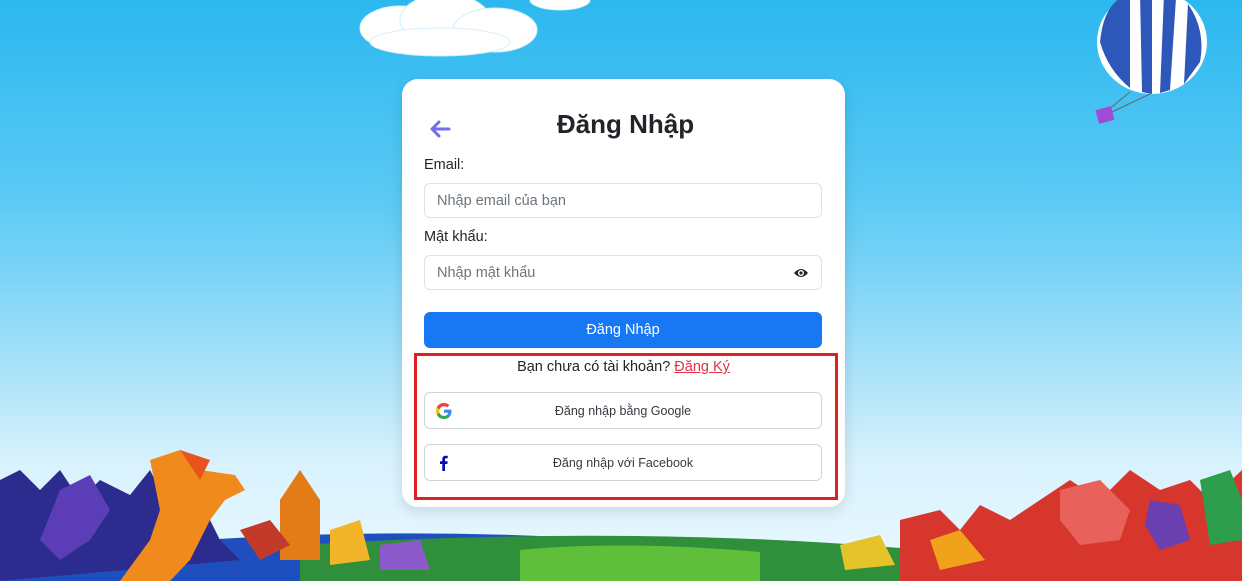 The image size is (1242, 581). I want to click on email-field, so click(623, 200).